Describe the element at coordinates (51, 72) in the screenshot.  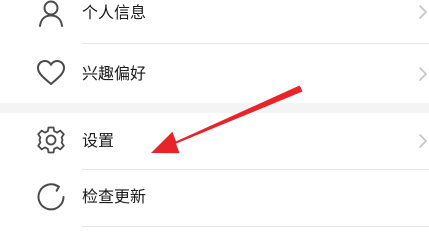
I see `heart-icon` at that location.